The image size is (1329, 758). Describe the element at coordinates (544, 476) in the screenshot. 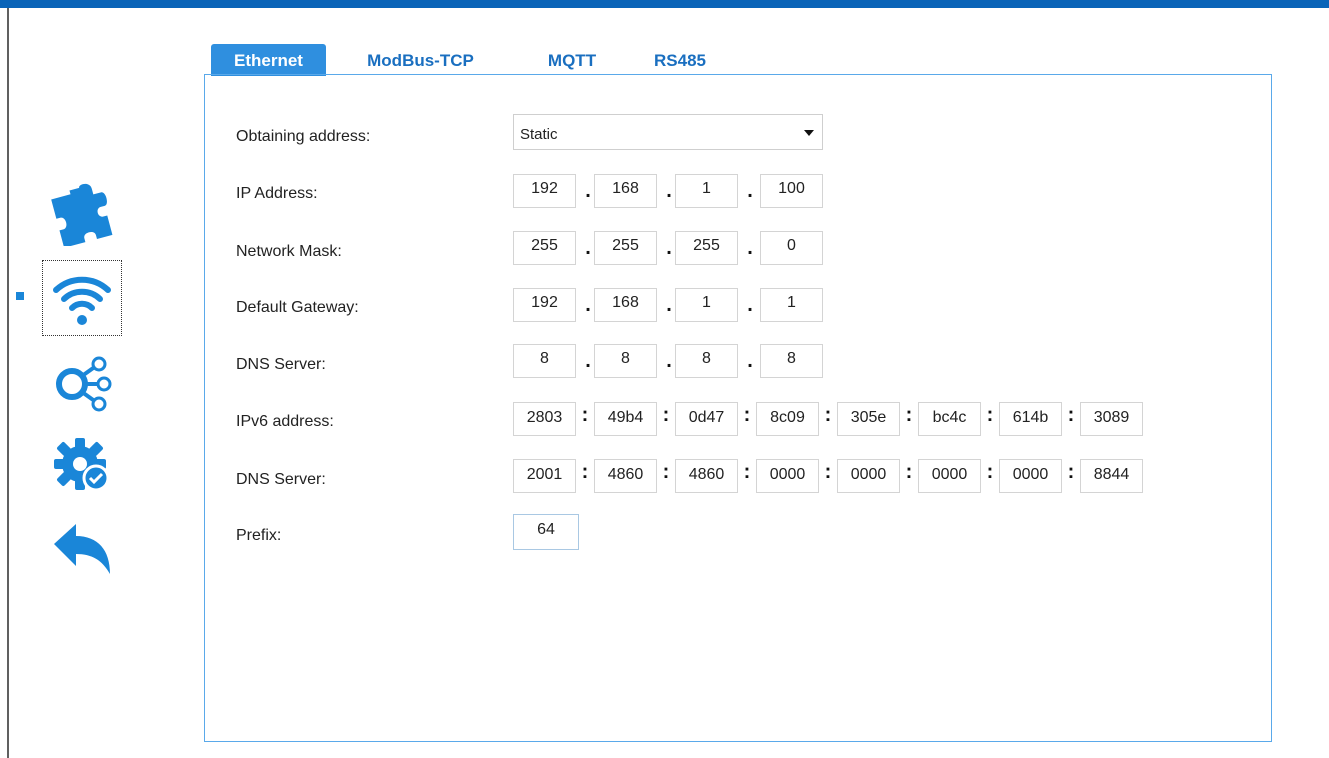

I see `ipv6-dns-group-1: 2001` at that location.